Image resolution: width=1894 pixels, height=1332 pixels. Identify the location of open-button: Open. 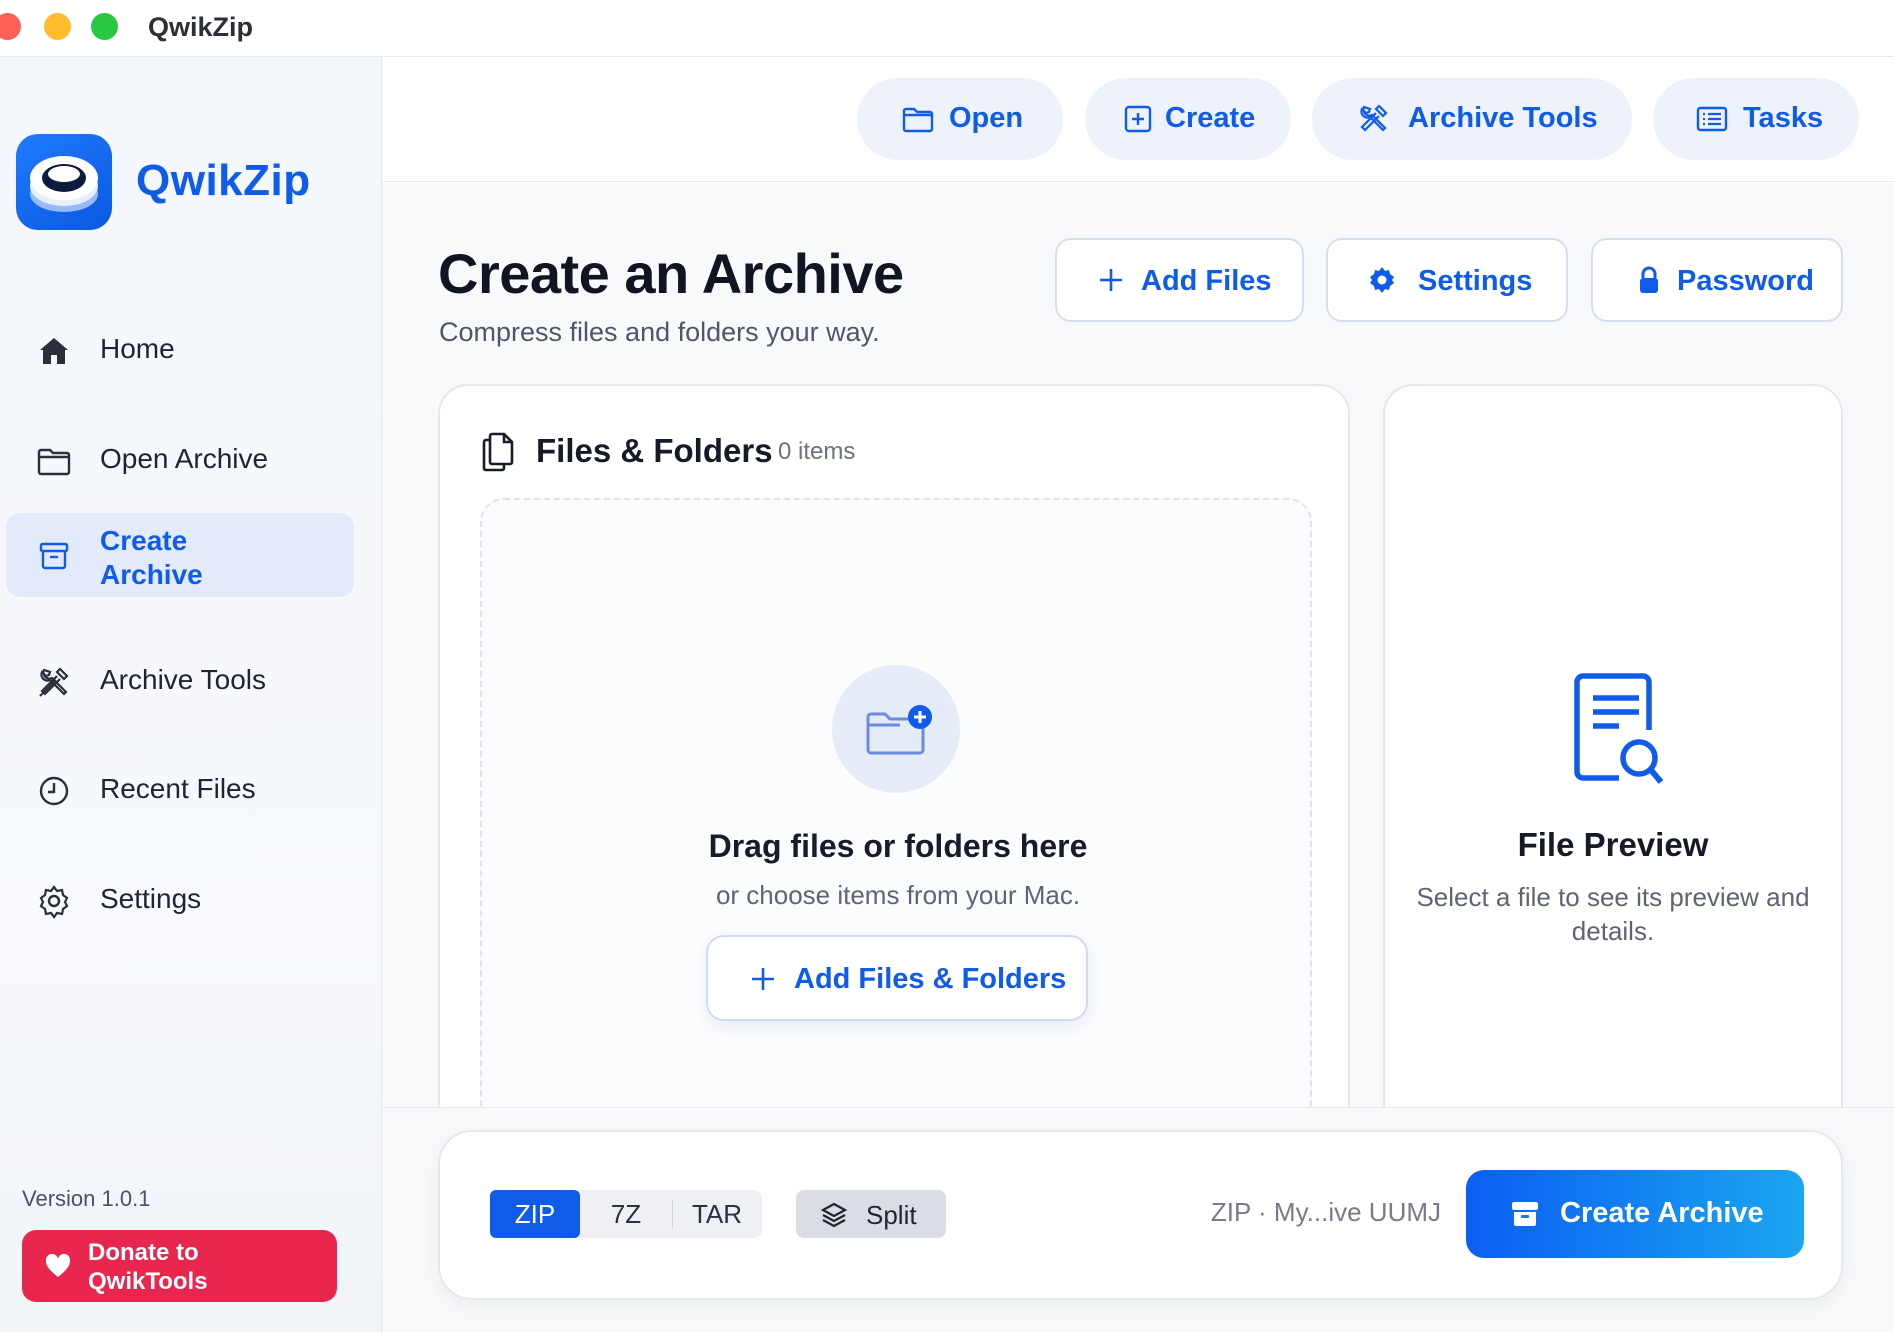
(960, 119).